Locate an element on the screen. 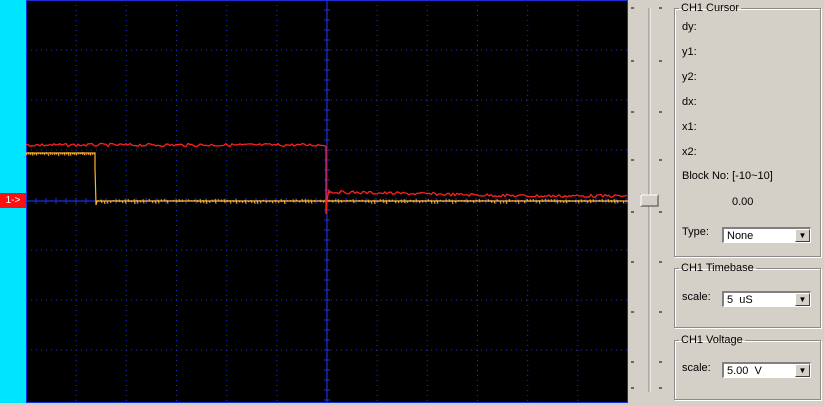 The height and width of the screenshot is (406, 824). block-no-value: 0.00 is located at coordinates (743, 202).